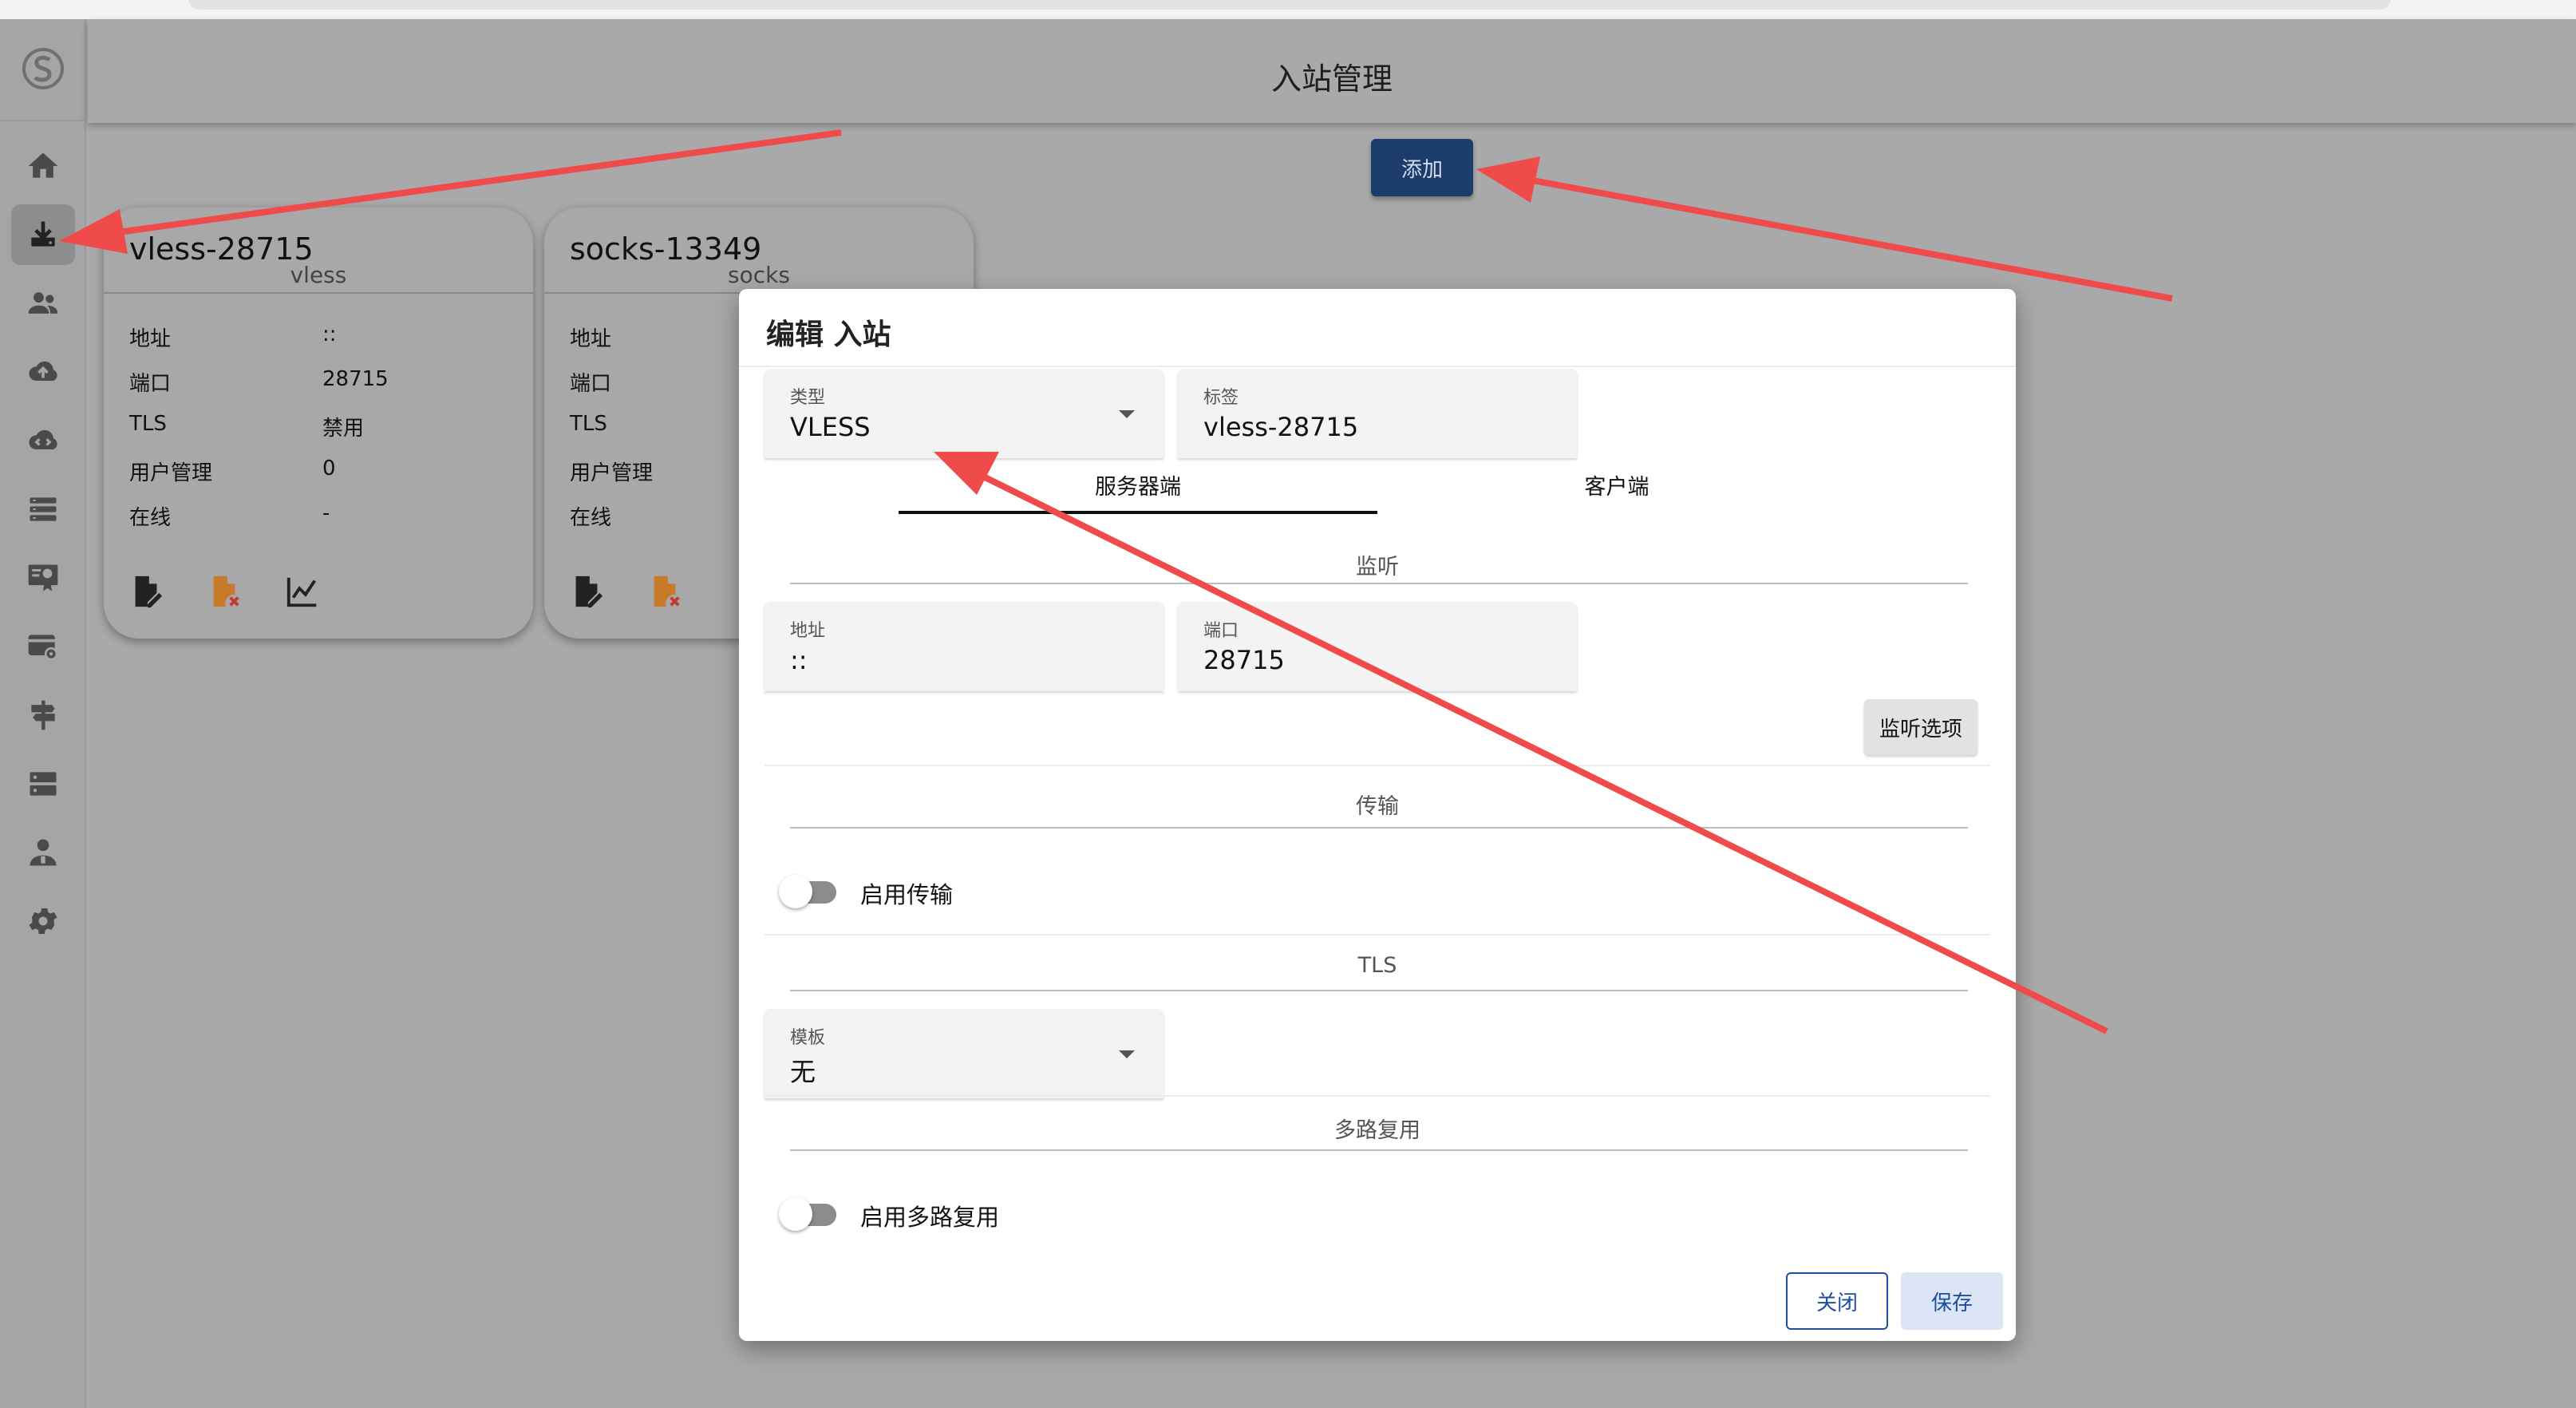 This screenshot has height=1408, width=2576. I want to click on sidebar-item-endpoints, so click(43, 441).